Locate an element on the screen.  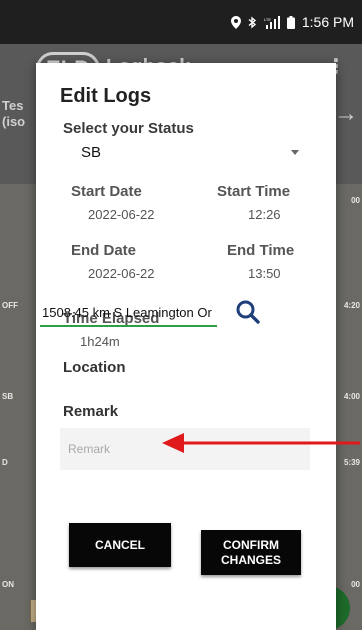
status-dropdown: SB is located at coordinates (187, 151).